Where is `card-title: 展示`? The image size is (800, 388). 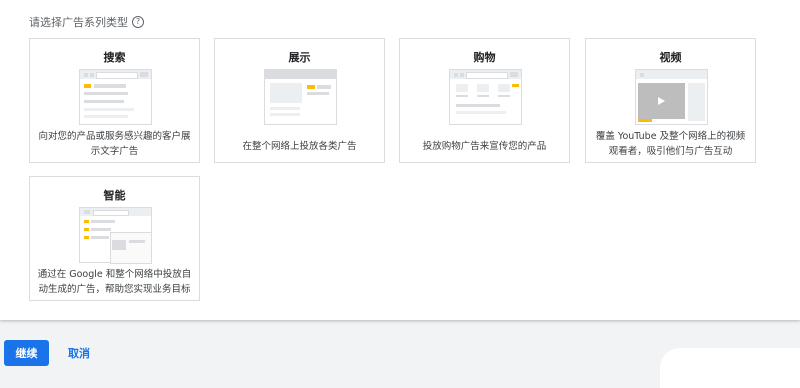 card-title: 展示 is located at coordinates (299, 57).